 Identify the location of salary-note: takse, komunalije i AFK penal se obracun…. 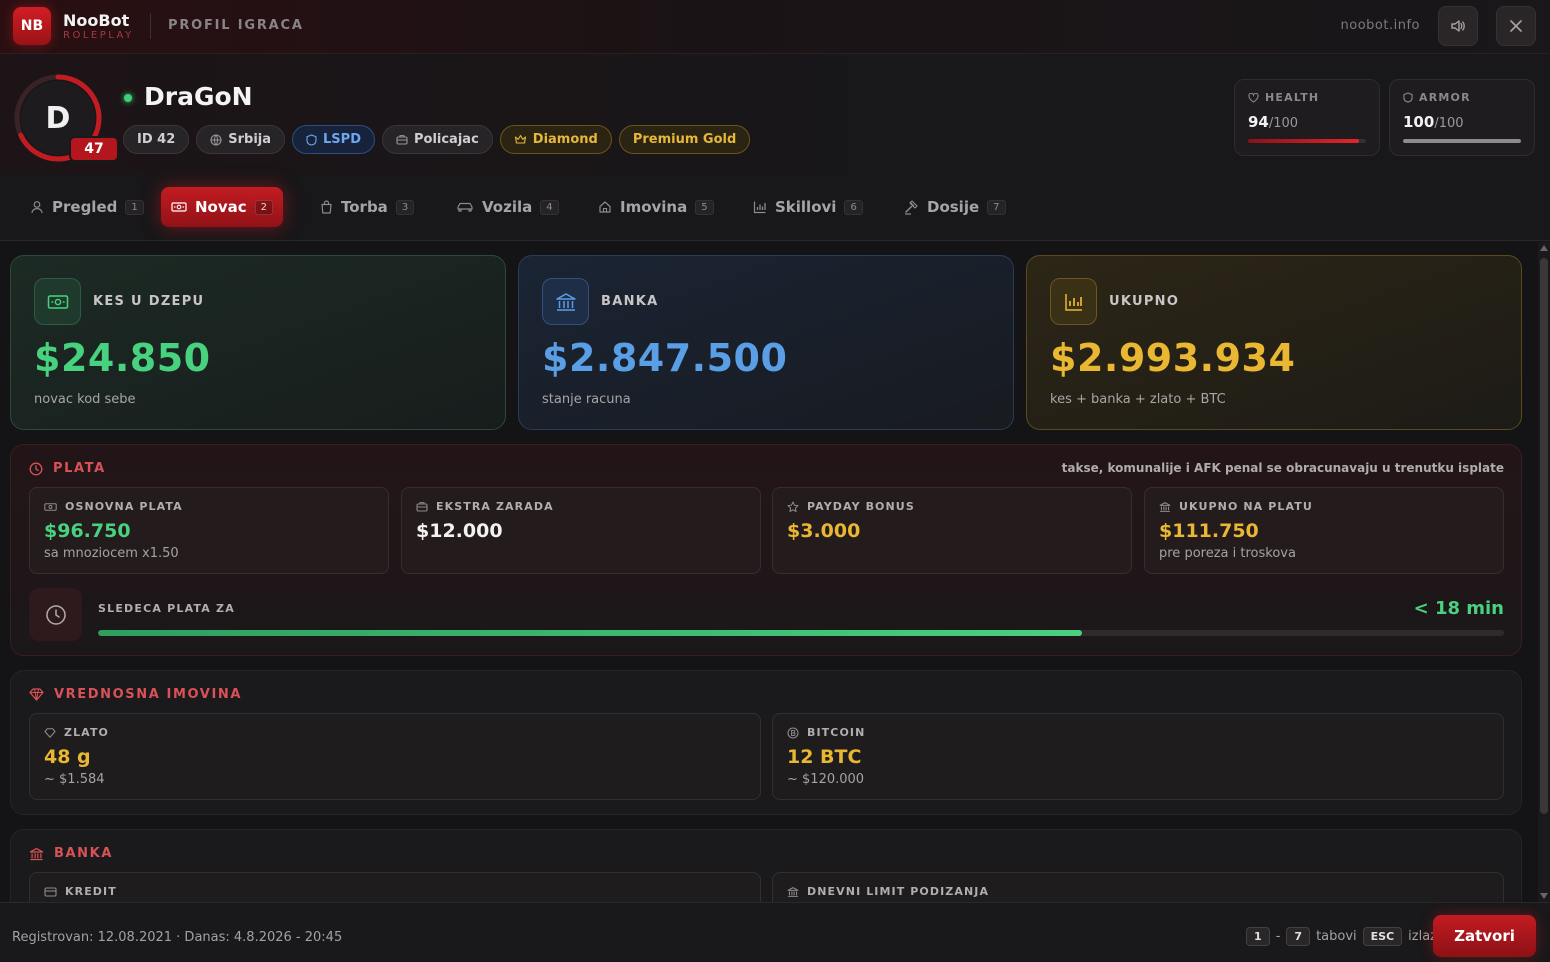
(1282, 468).